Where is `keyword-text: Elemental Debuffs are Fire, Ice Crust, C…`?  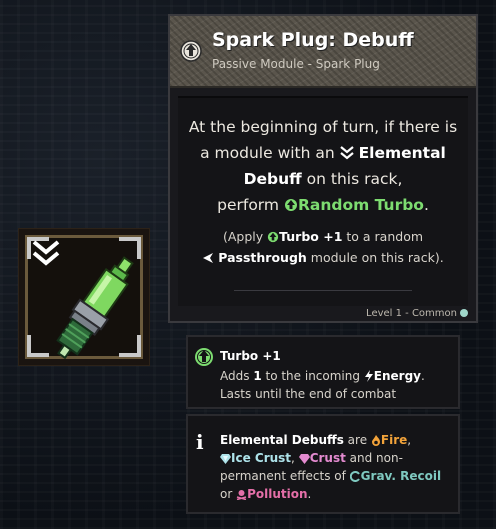 keyword-text: Elemental Debuffs are Fire, Ice Crust, C… is located at coordinates (336, 467).